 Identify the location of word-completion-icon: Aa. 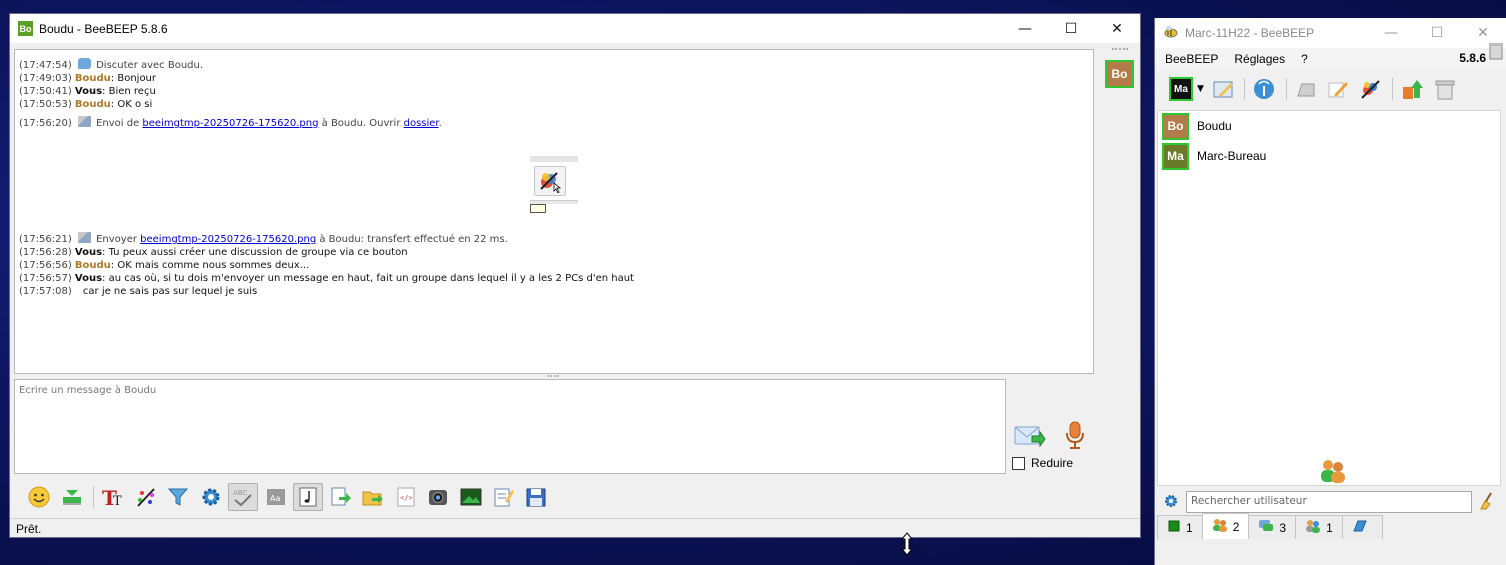
(276, 497).